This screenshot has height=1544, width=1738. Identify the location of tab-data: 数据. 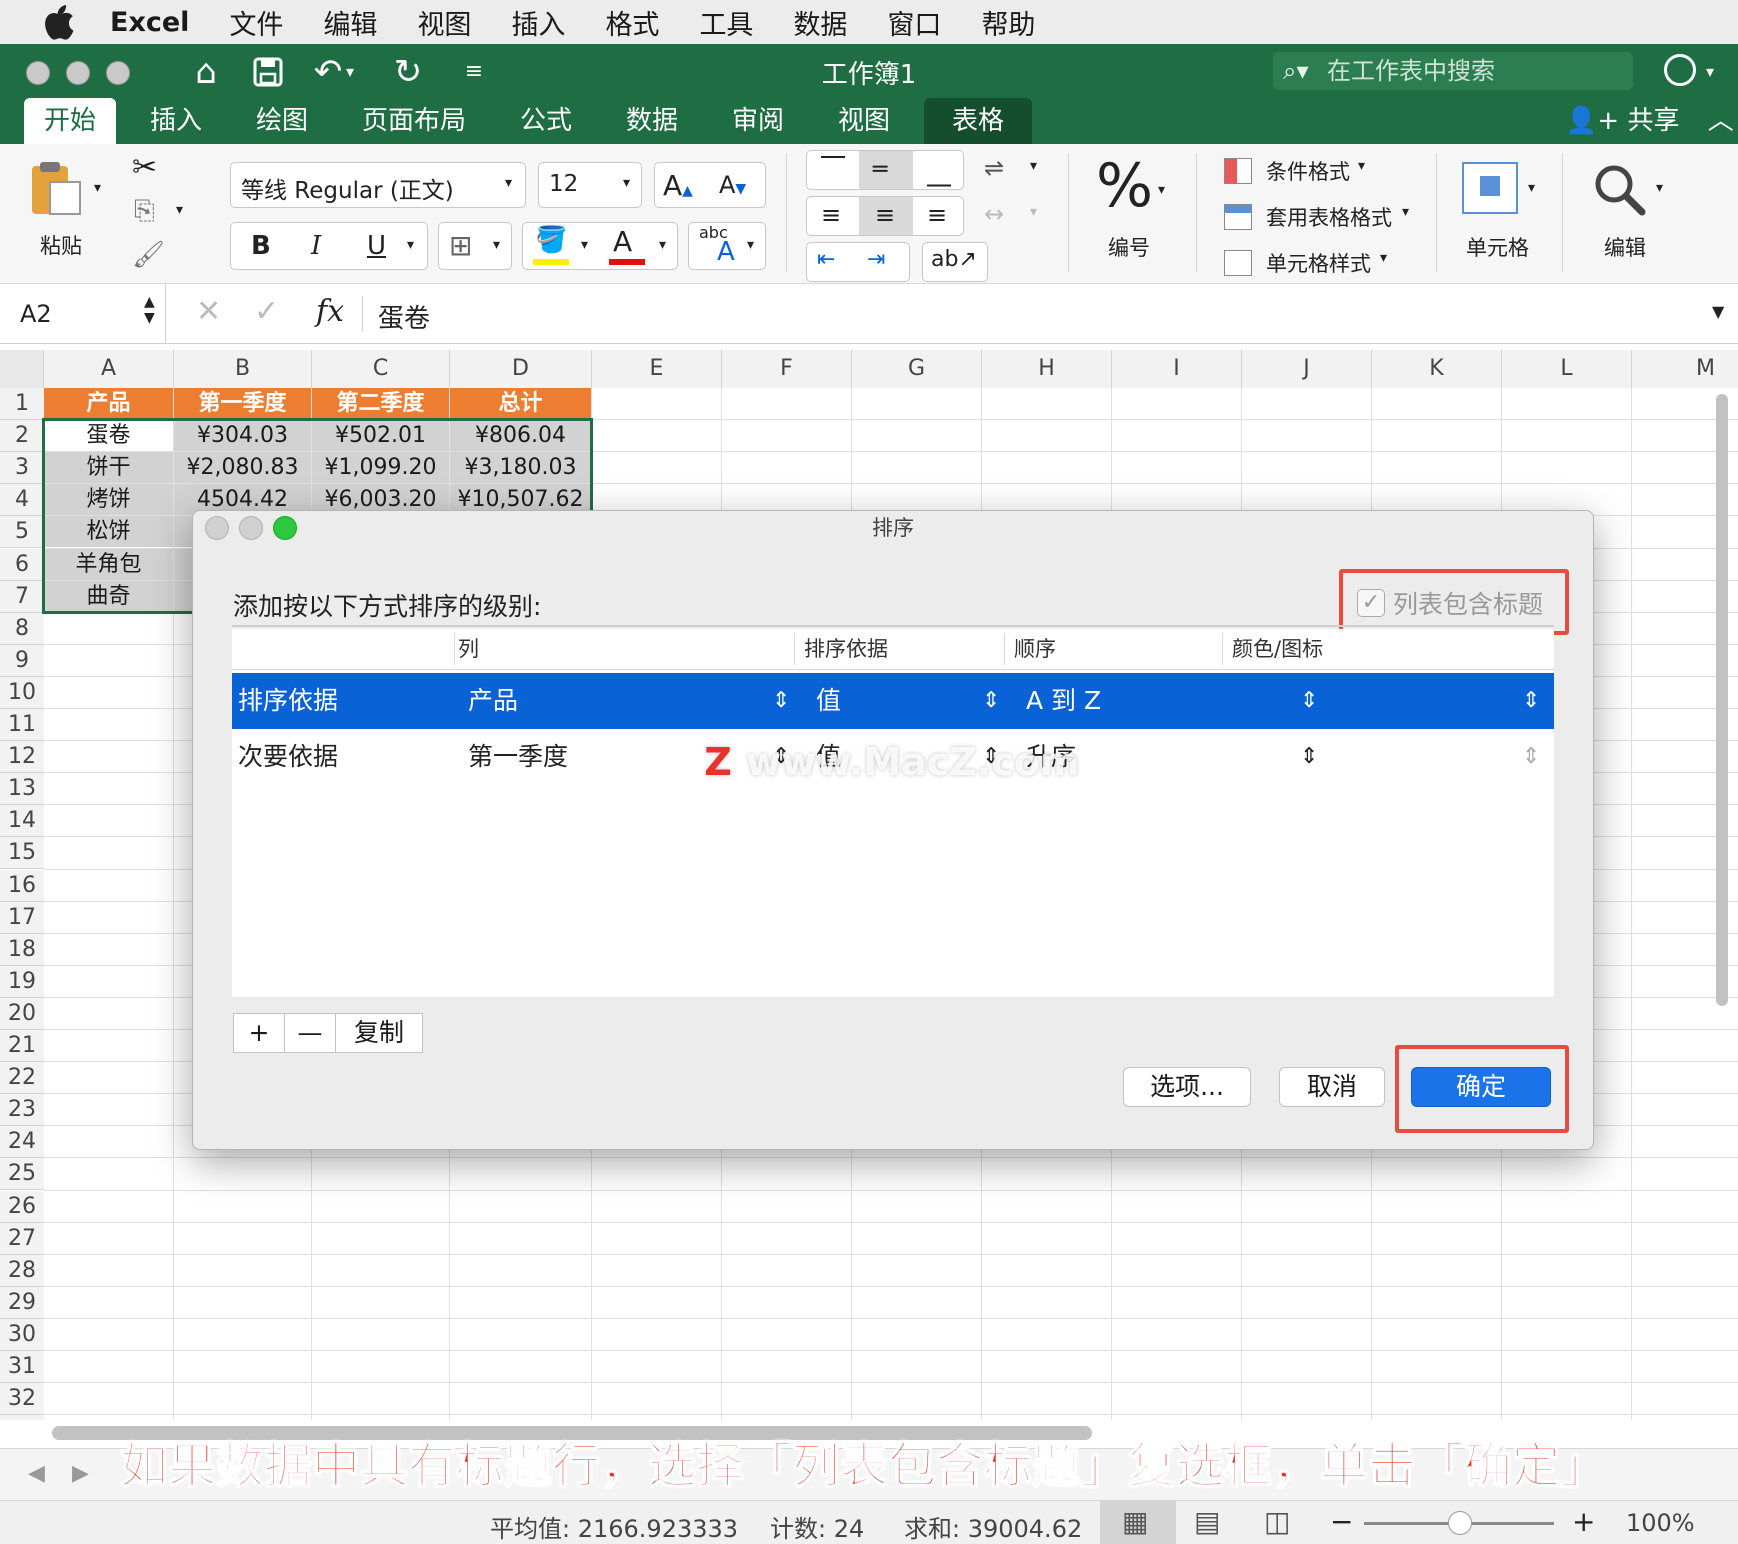
(652, 121).